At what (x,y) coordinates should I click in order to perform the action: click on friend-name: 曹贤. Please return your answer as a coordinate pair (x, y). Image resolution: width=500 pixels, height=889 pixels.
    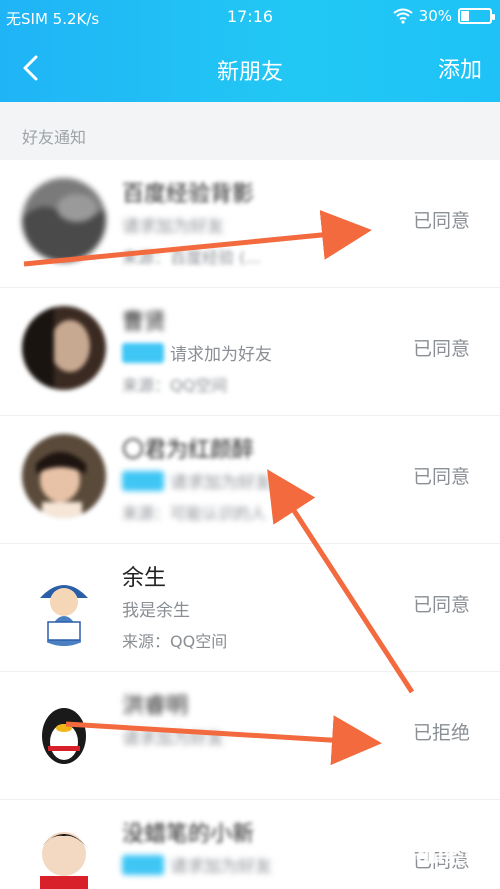
    Looking at the image, I should click on (144, 322).